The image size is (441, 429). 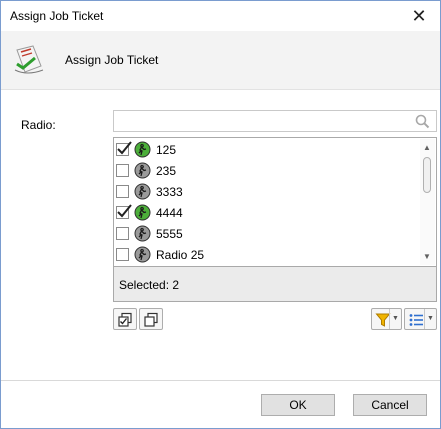 What do you see at coordinates (166, 171) in the screenshot?
I see `list-item-label: 235` at bounding box center [166, 171].